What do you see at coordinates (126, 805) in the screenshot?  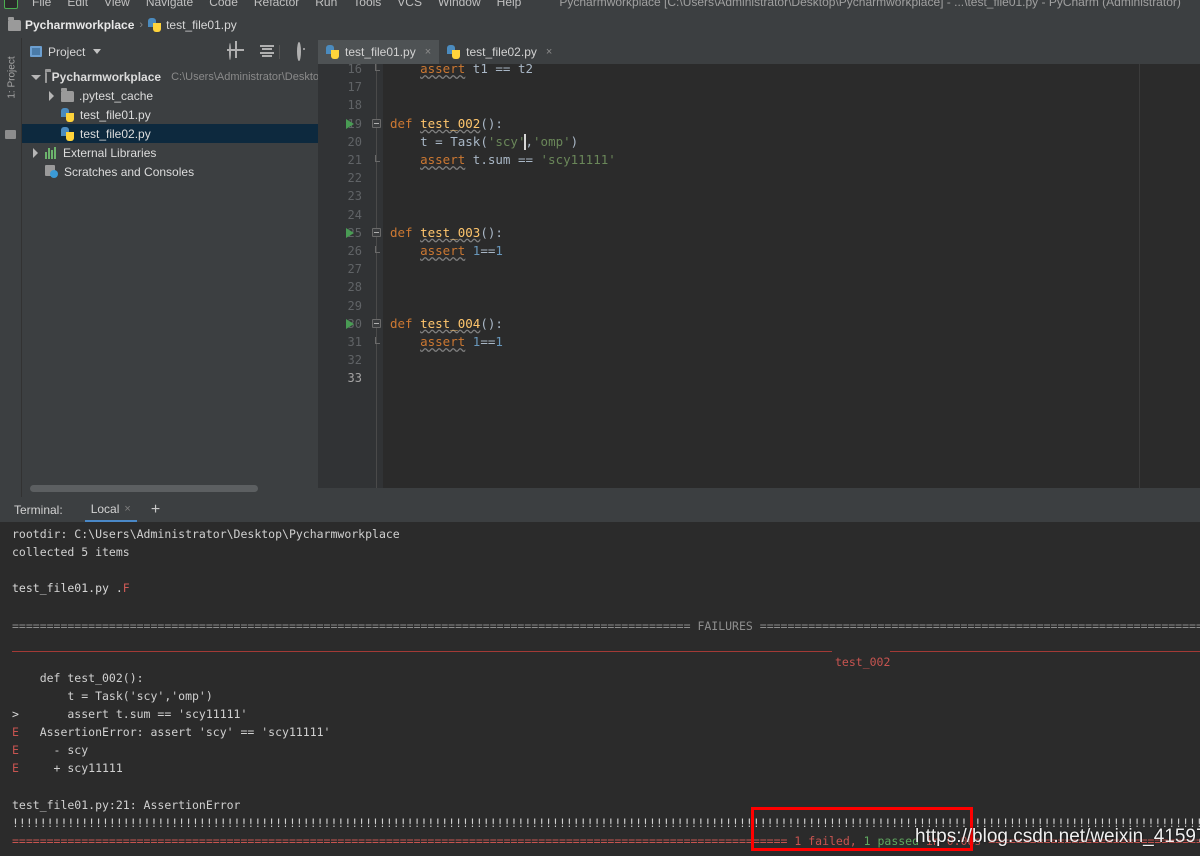 I see `terminal-line-file-assertionerror: test_file01.py:21: AssertionError` at bounding box center [126, 805].